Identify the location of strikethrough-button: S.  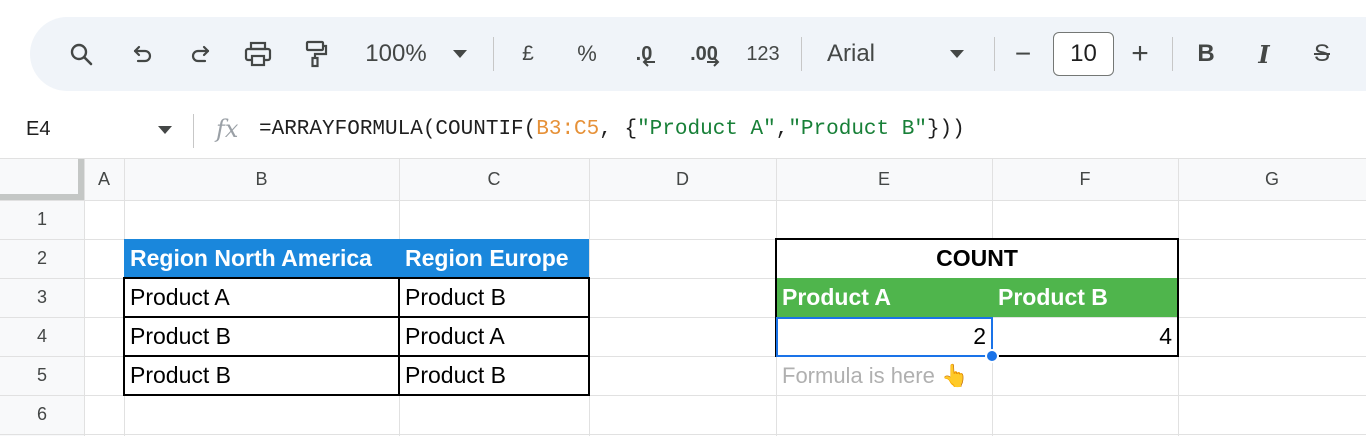
(1322, 54).